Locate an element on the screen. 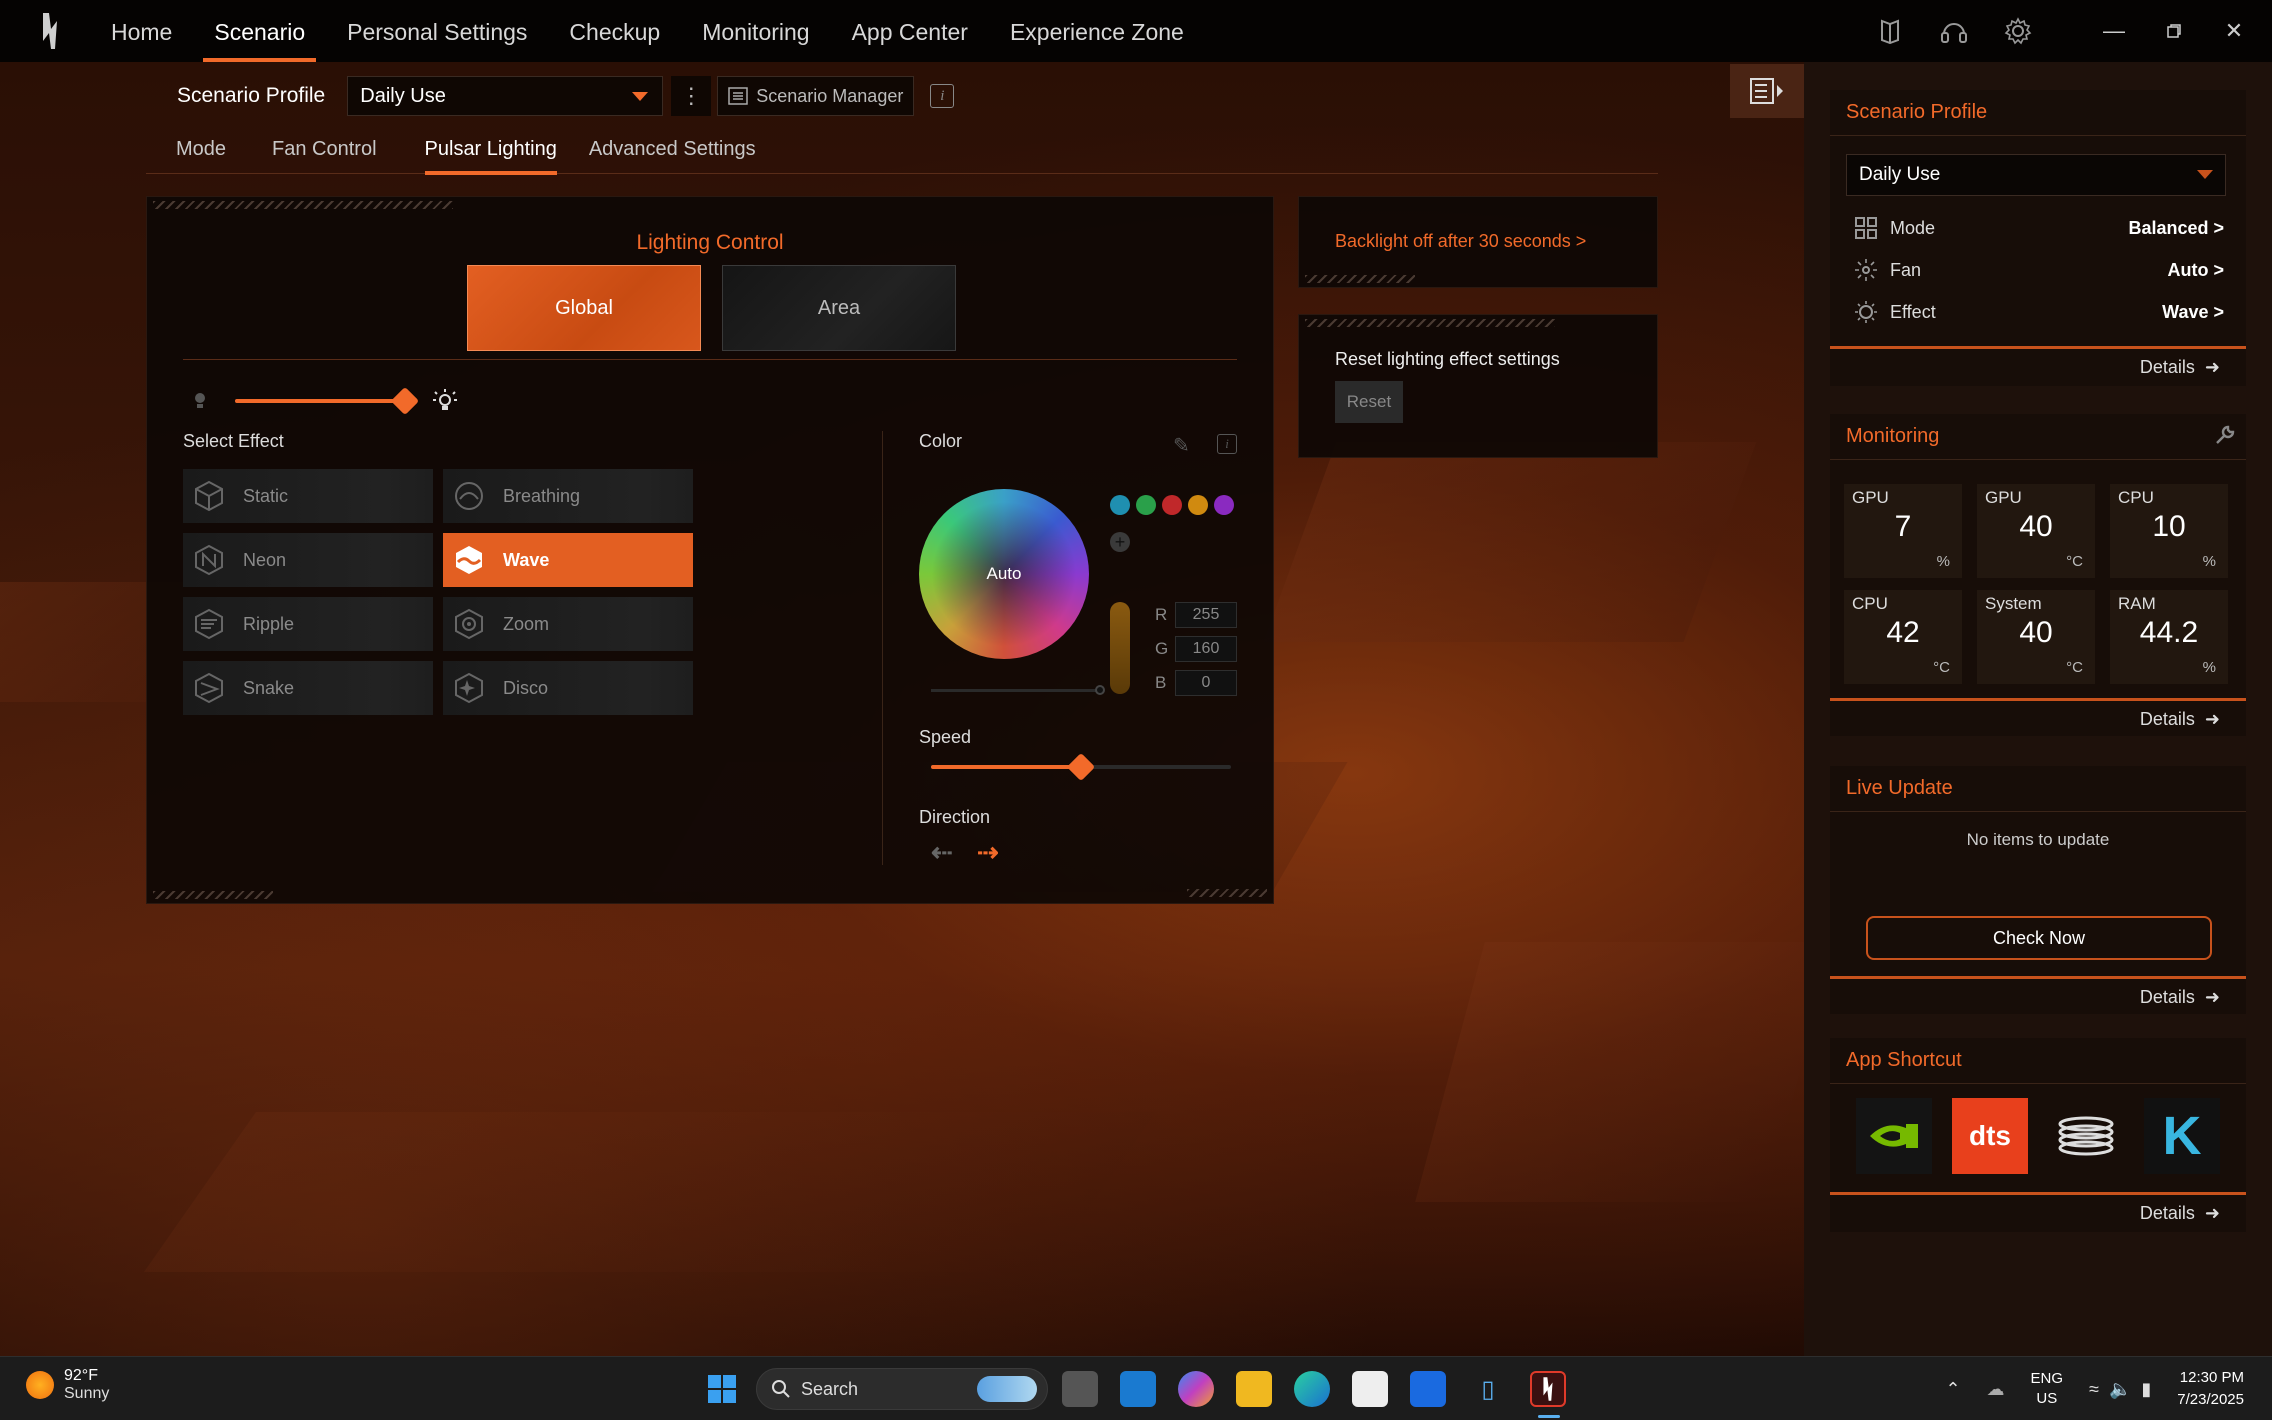  effect-neon: Neon is located at coordinates (308, 560).